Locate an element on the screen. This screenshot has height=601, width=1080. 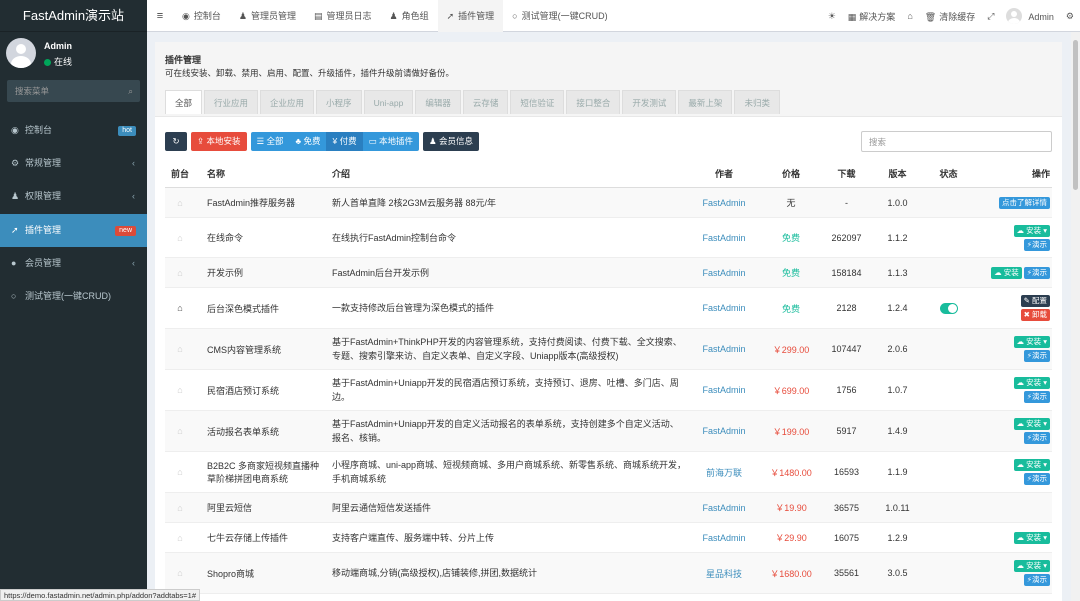
user-menu: Admin is located at coordinates (1030, 16).